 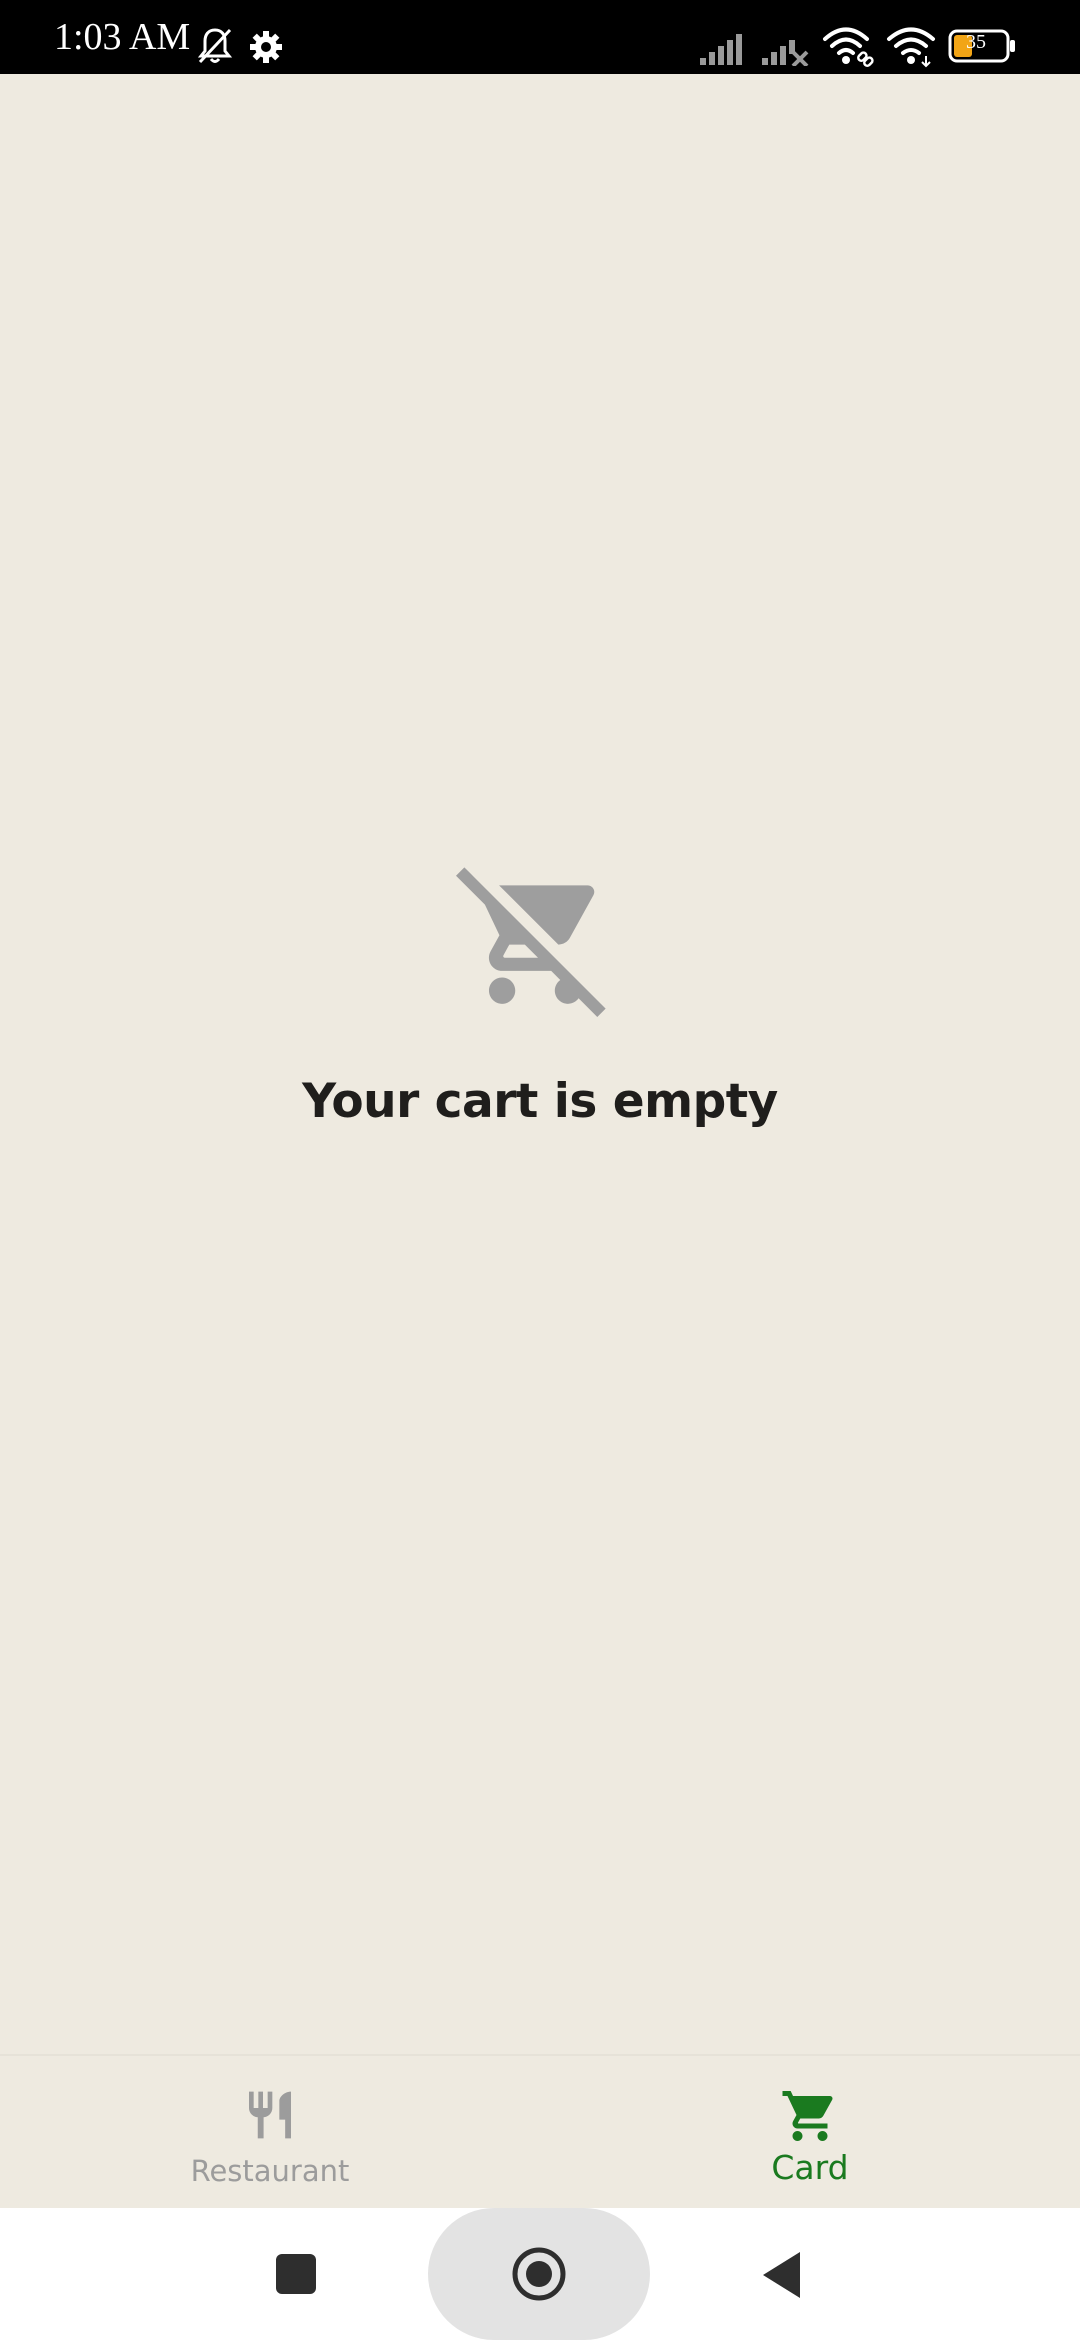 I want to click on signal-icon, so click(x=721, y=49).